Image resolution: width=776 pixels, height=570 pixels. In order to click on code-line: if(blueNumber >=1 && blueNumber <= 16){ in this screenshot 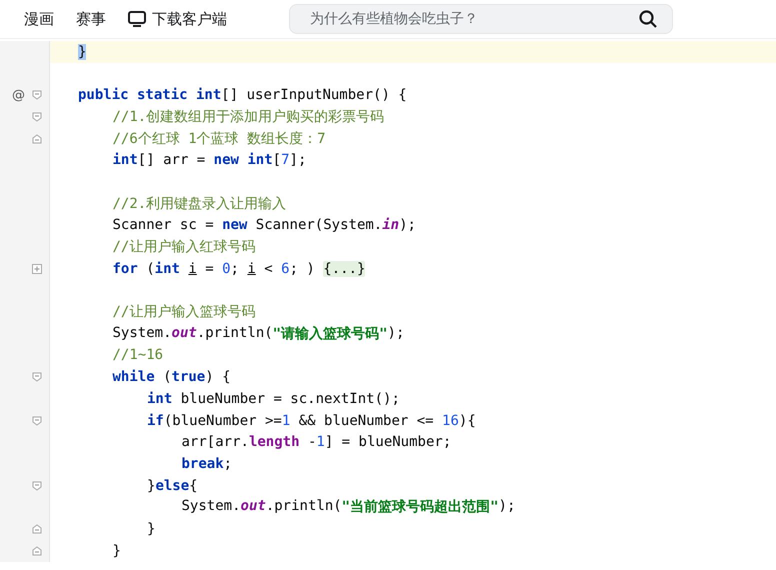, I will do `click(311, 420)`.